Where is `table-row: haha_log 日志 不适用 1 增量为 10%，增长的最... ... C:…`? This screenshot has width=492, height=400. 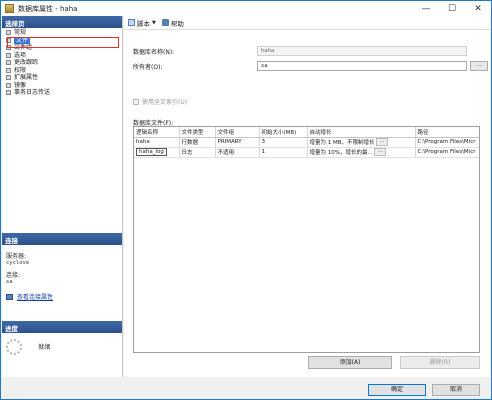
table-row: haha_log 日志 不适用 1 增量为 10%，增长的最... ... C:… is located at coordinates (306, 152).